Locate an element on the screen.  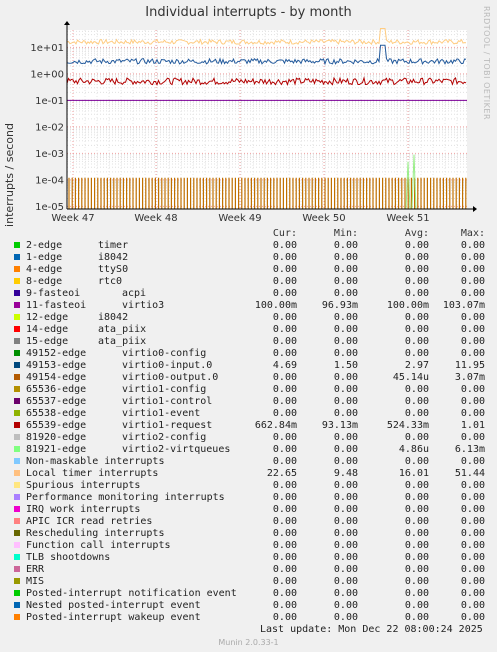
legend-series-name: 49154-edge is located at coordinates (56, 377).